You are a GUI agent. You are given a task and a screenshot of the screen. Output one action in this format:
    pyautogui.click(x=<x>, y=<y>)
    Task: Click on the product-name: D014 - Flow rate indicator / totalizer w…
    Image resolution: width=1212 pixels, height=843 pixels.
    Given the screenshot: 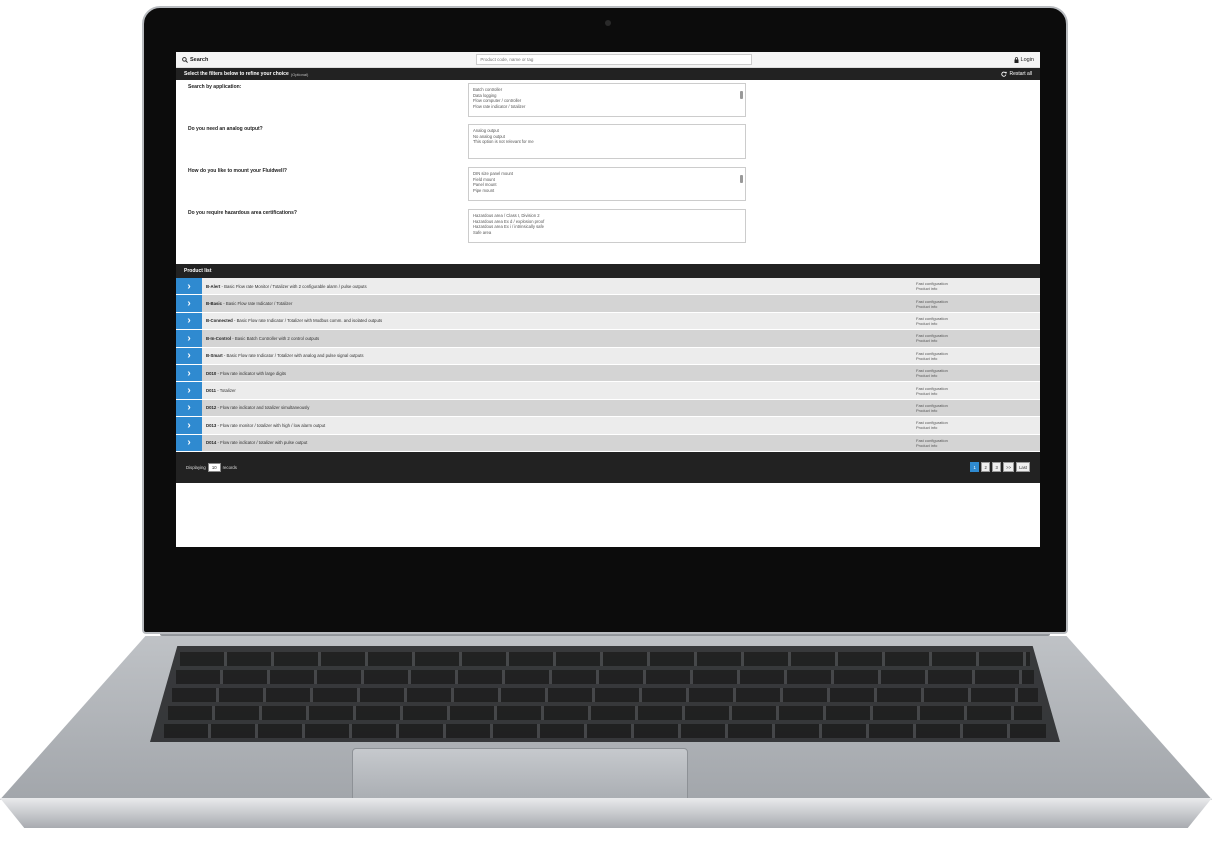 What is the action you would take?
    pyautogui.click(x=561, y=442)
    